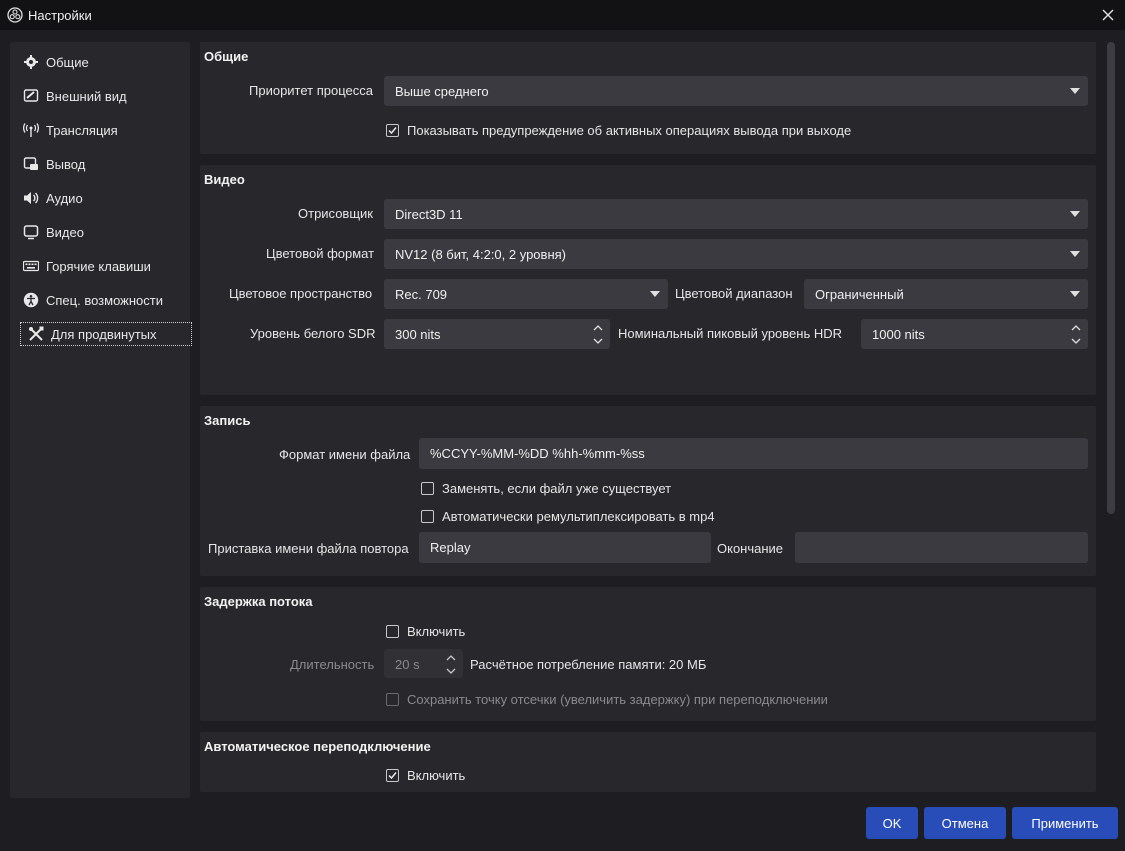 The image size is (1125, 851). I want to click on overwrite-file-checkbox: Заменять, если файл уже существует, so click(546, 488).